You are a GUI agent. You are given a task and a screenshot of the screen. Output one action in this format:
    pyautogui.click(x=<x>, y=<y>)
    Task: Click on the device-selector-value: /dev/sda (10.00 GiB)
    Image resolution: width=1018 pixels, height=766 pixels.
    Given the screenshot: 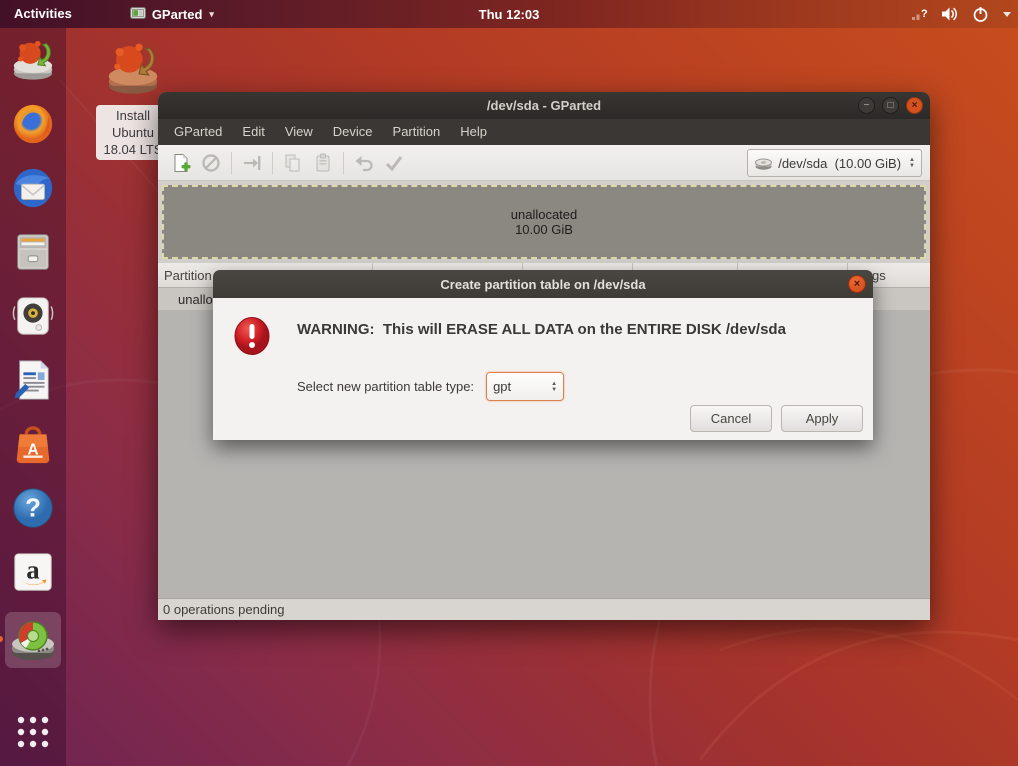 What is the action you would take?
    pyautogui.click(x=840, y=163)
    